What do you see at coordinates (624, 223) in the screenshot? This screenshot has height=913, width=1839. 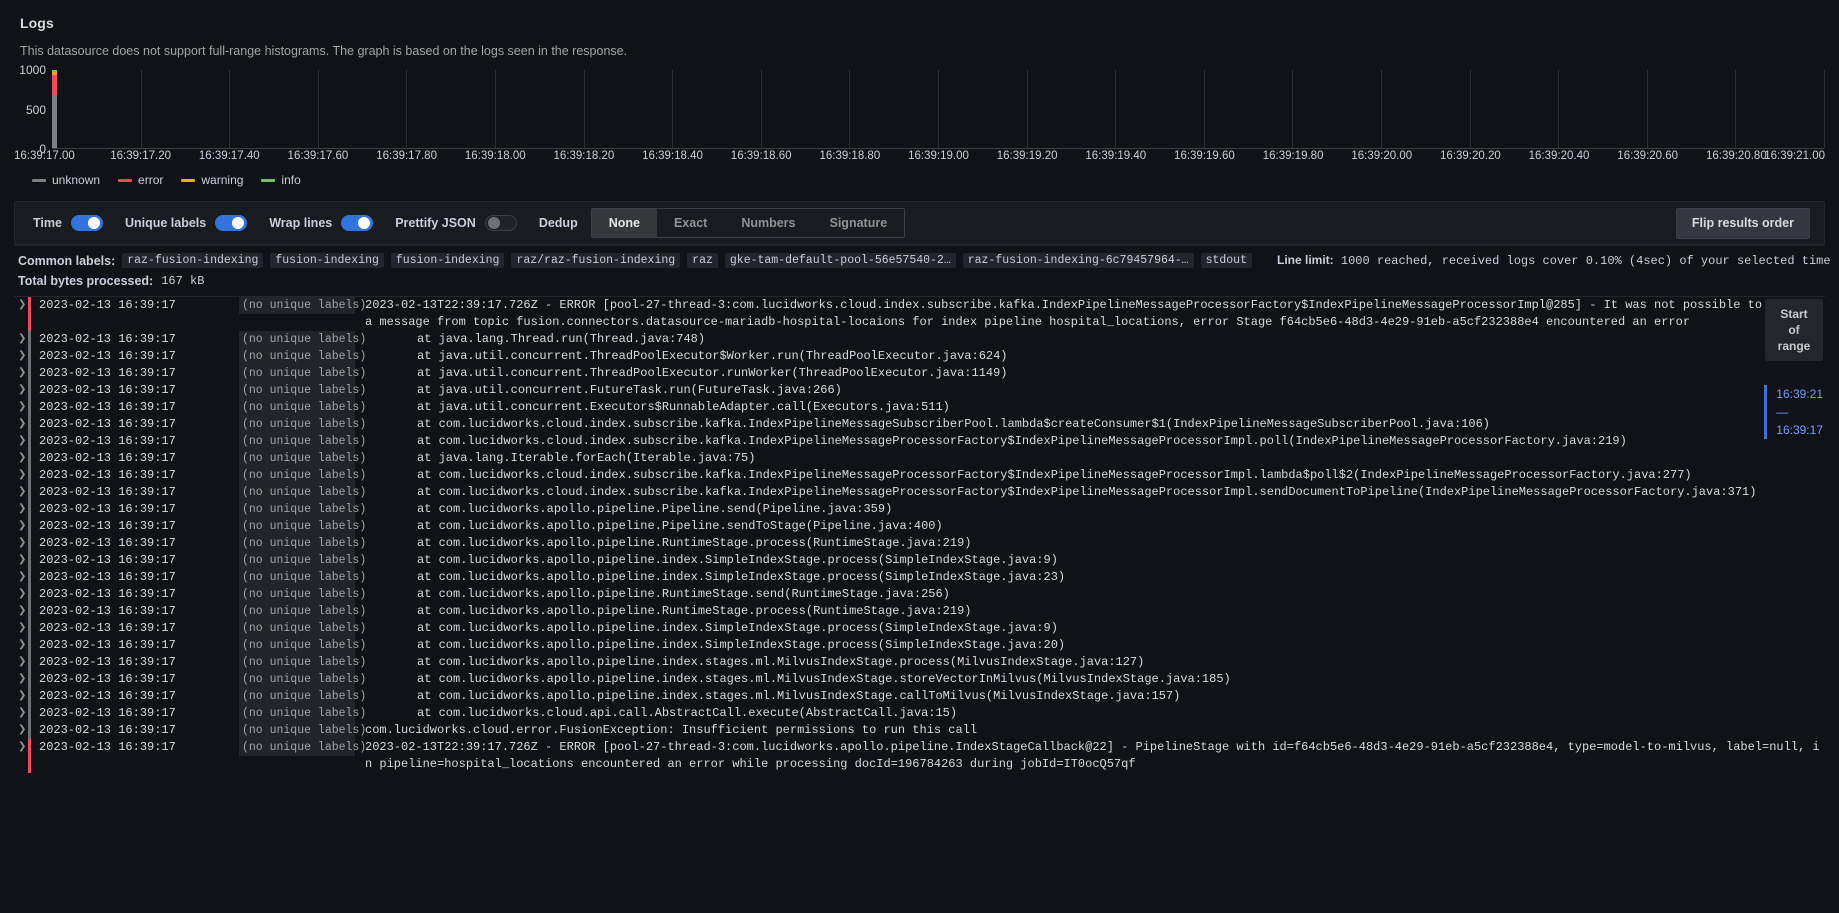 I see `dedup-option-none: None` at bounding box center [624, 223].